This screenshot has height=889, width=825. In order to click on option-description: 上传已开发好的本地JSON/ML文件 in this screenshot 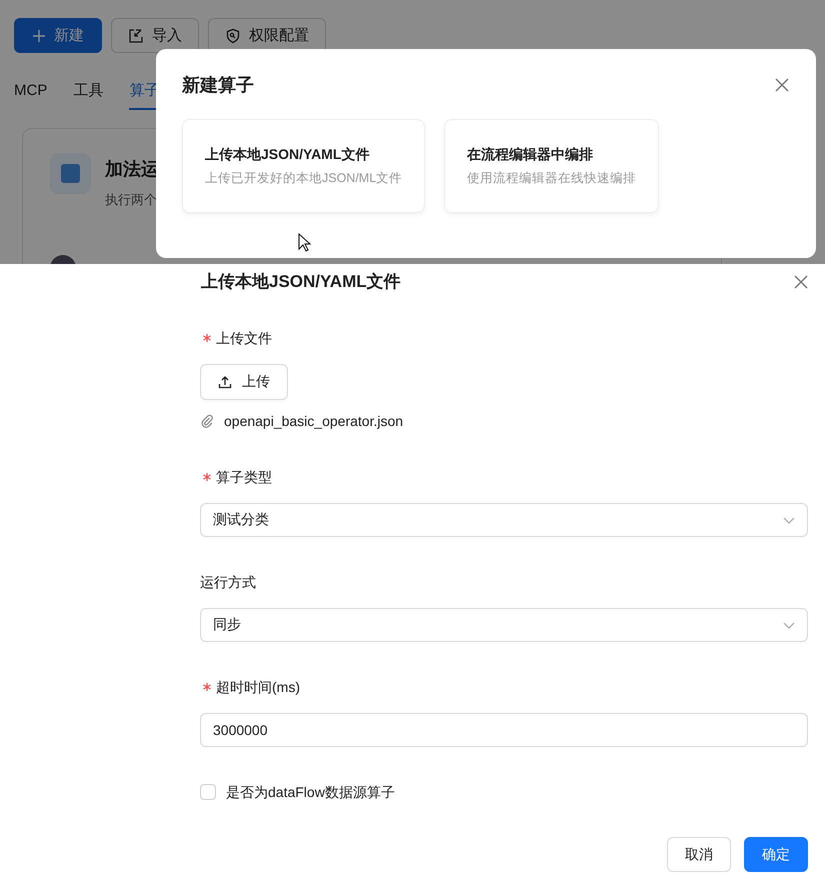, I will do `click(303, 178)`.